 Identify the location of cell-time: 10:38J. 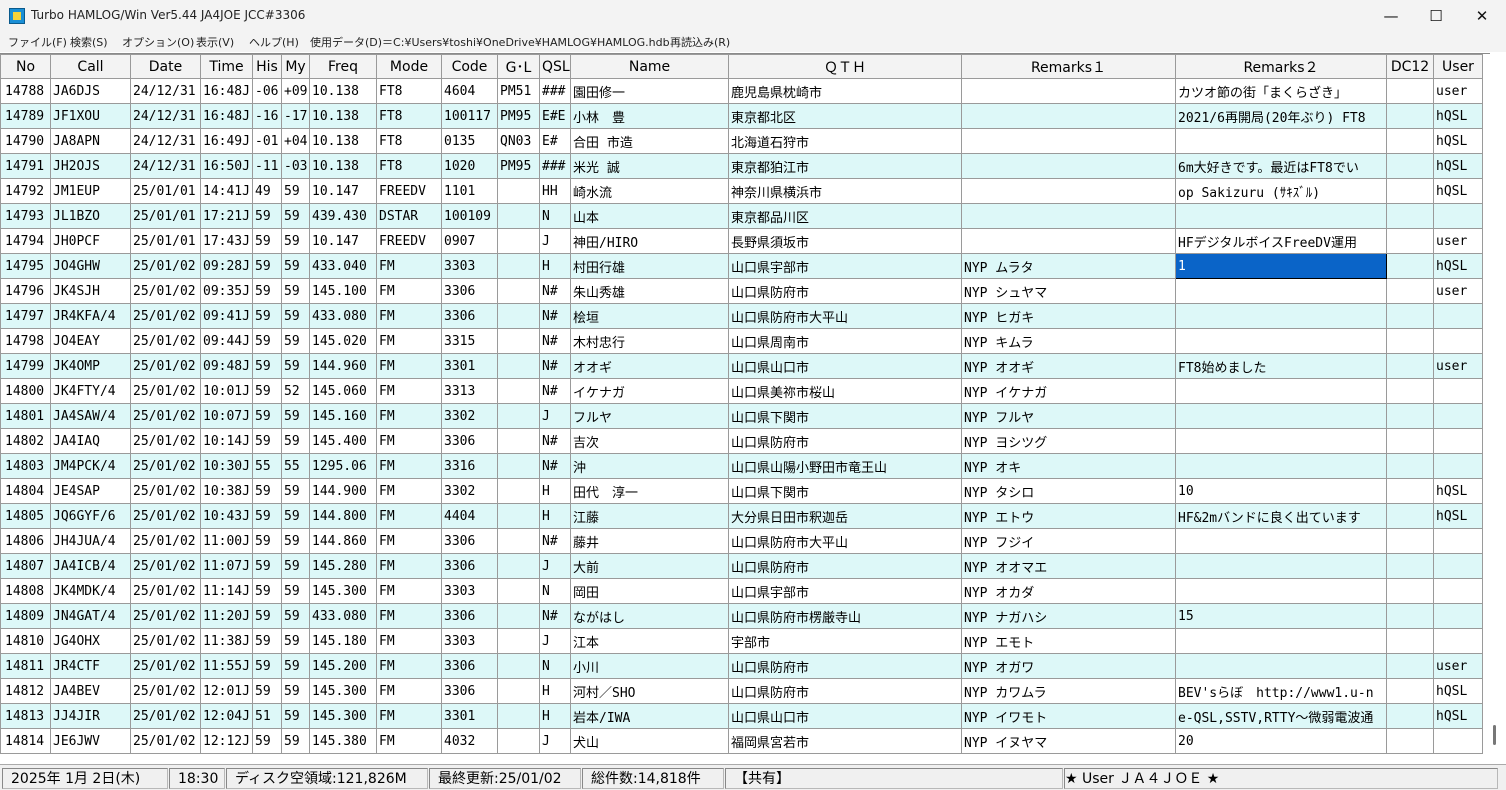
(226, 491).